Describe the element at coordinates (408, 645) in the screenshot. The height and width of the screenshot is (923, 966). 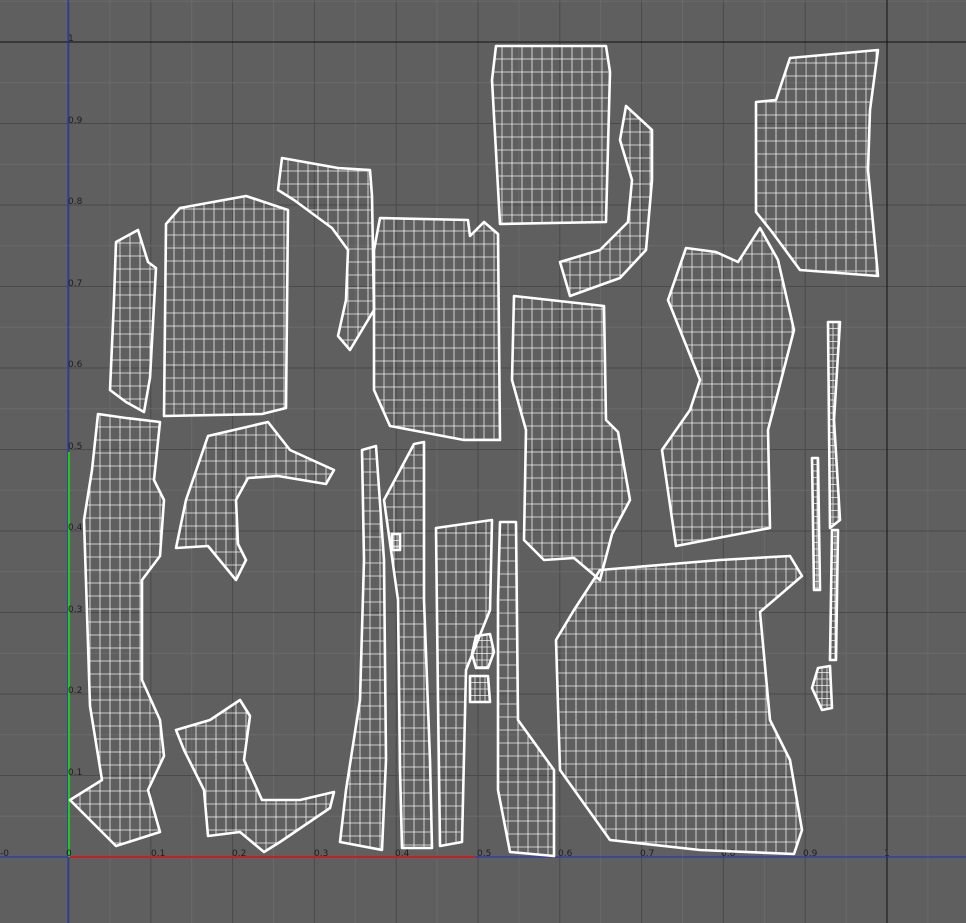
I see `uv-island-long-strip-b` at that location.